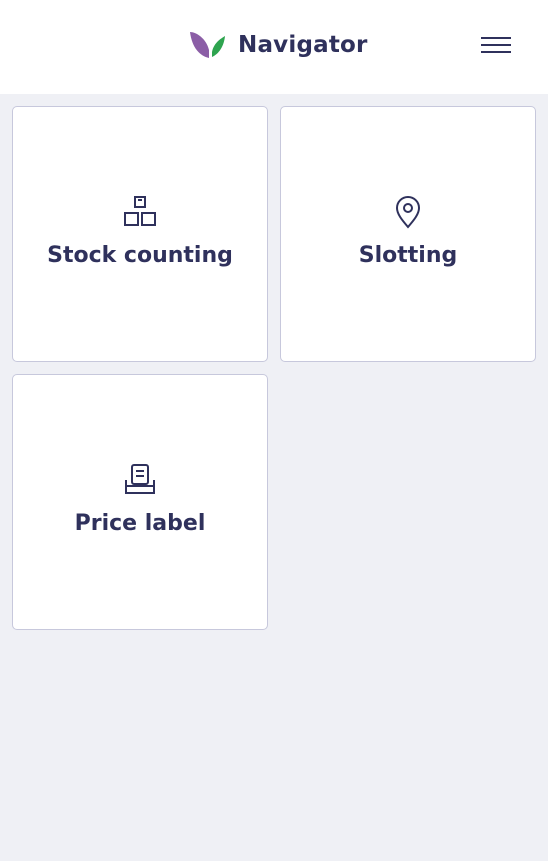  What do you see at coordinates (140, 212) in the screenshot?
I see `boxes-icon` at bounding box center [140, 212].